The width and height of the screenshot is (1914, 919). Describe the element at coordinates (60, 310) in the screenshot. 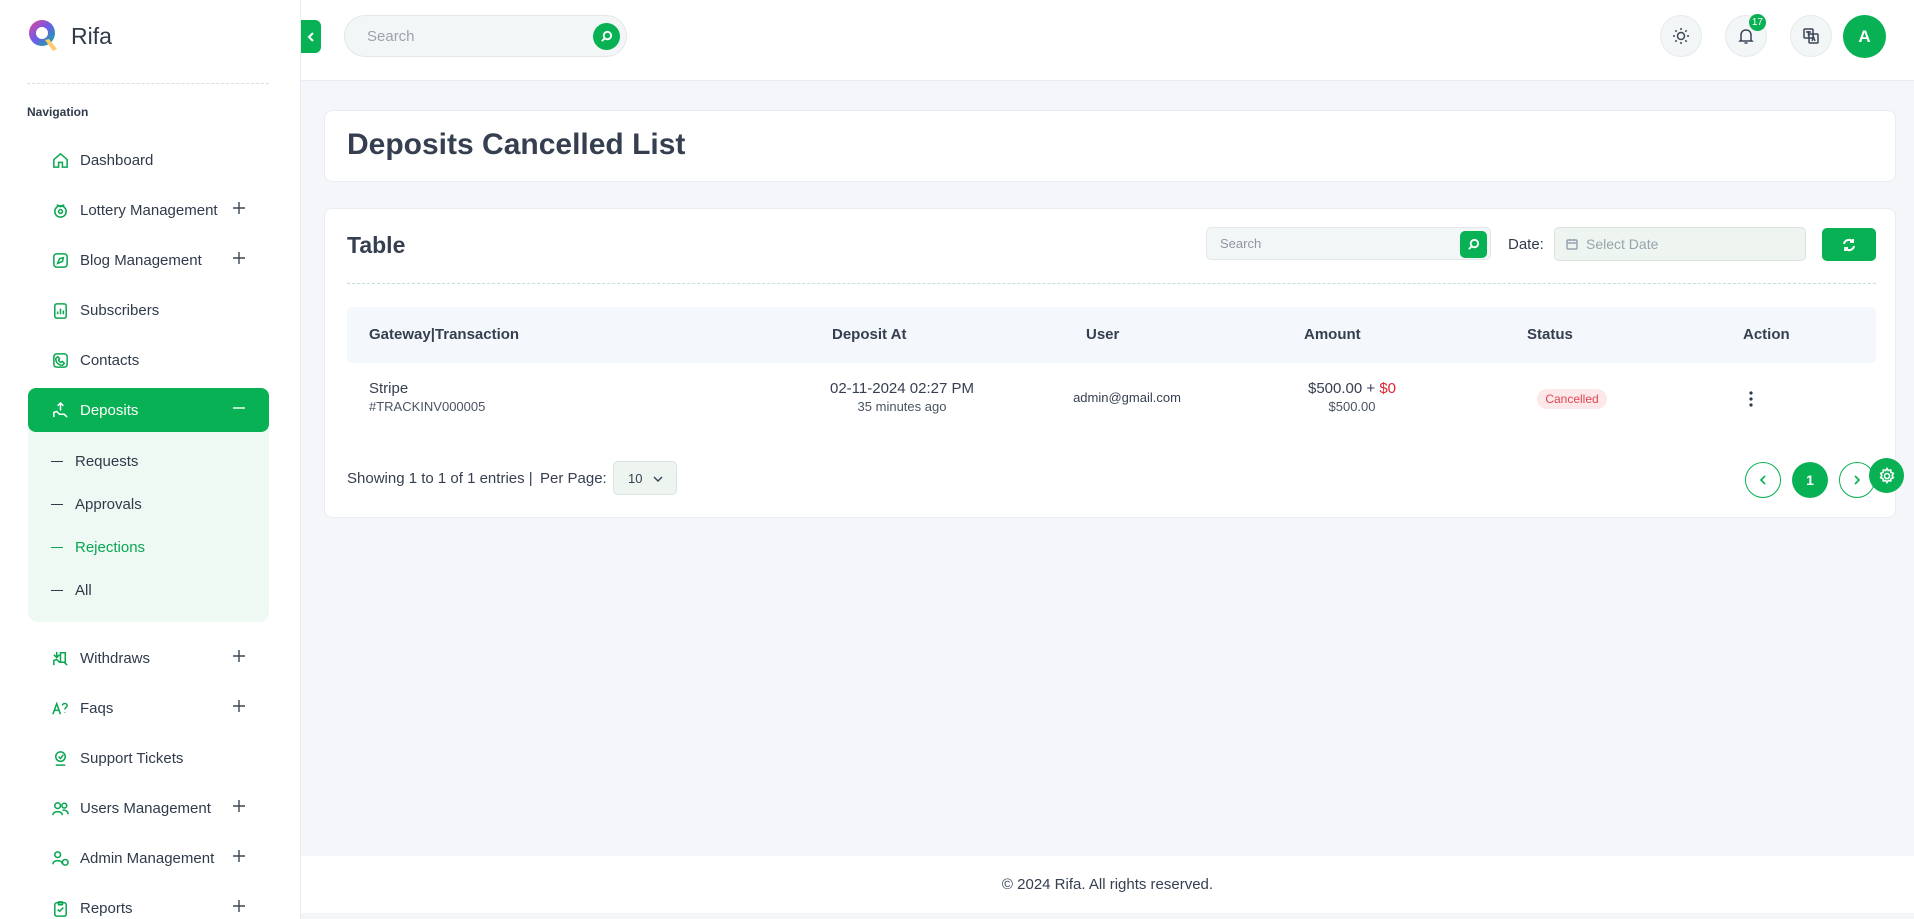

I see `subscribers-icon` at that location.